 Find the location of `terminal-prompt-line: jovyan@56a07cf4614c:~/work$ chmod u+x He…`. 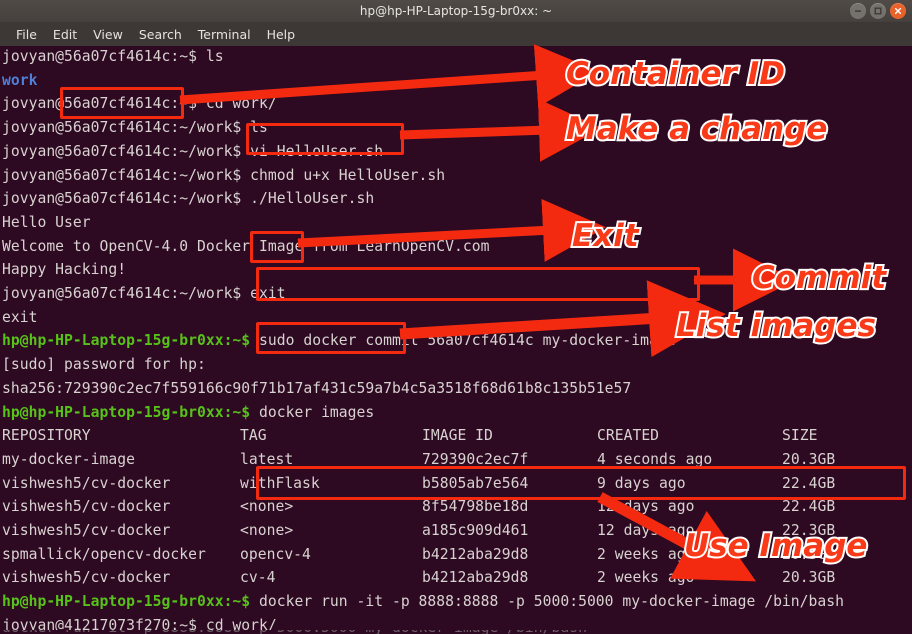

terminal-prompt-line: jovyan@56a07cf4614c:~/work$ chmod u+x He… is located at coordinates (223, 175).